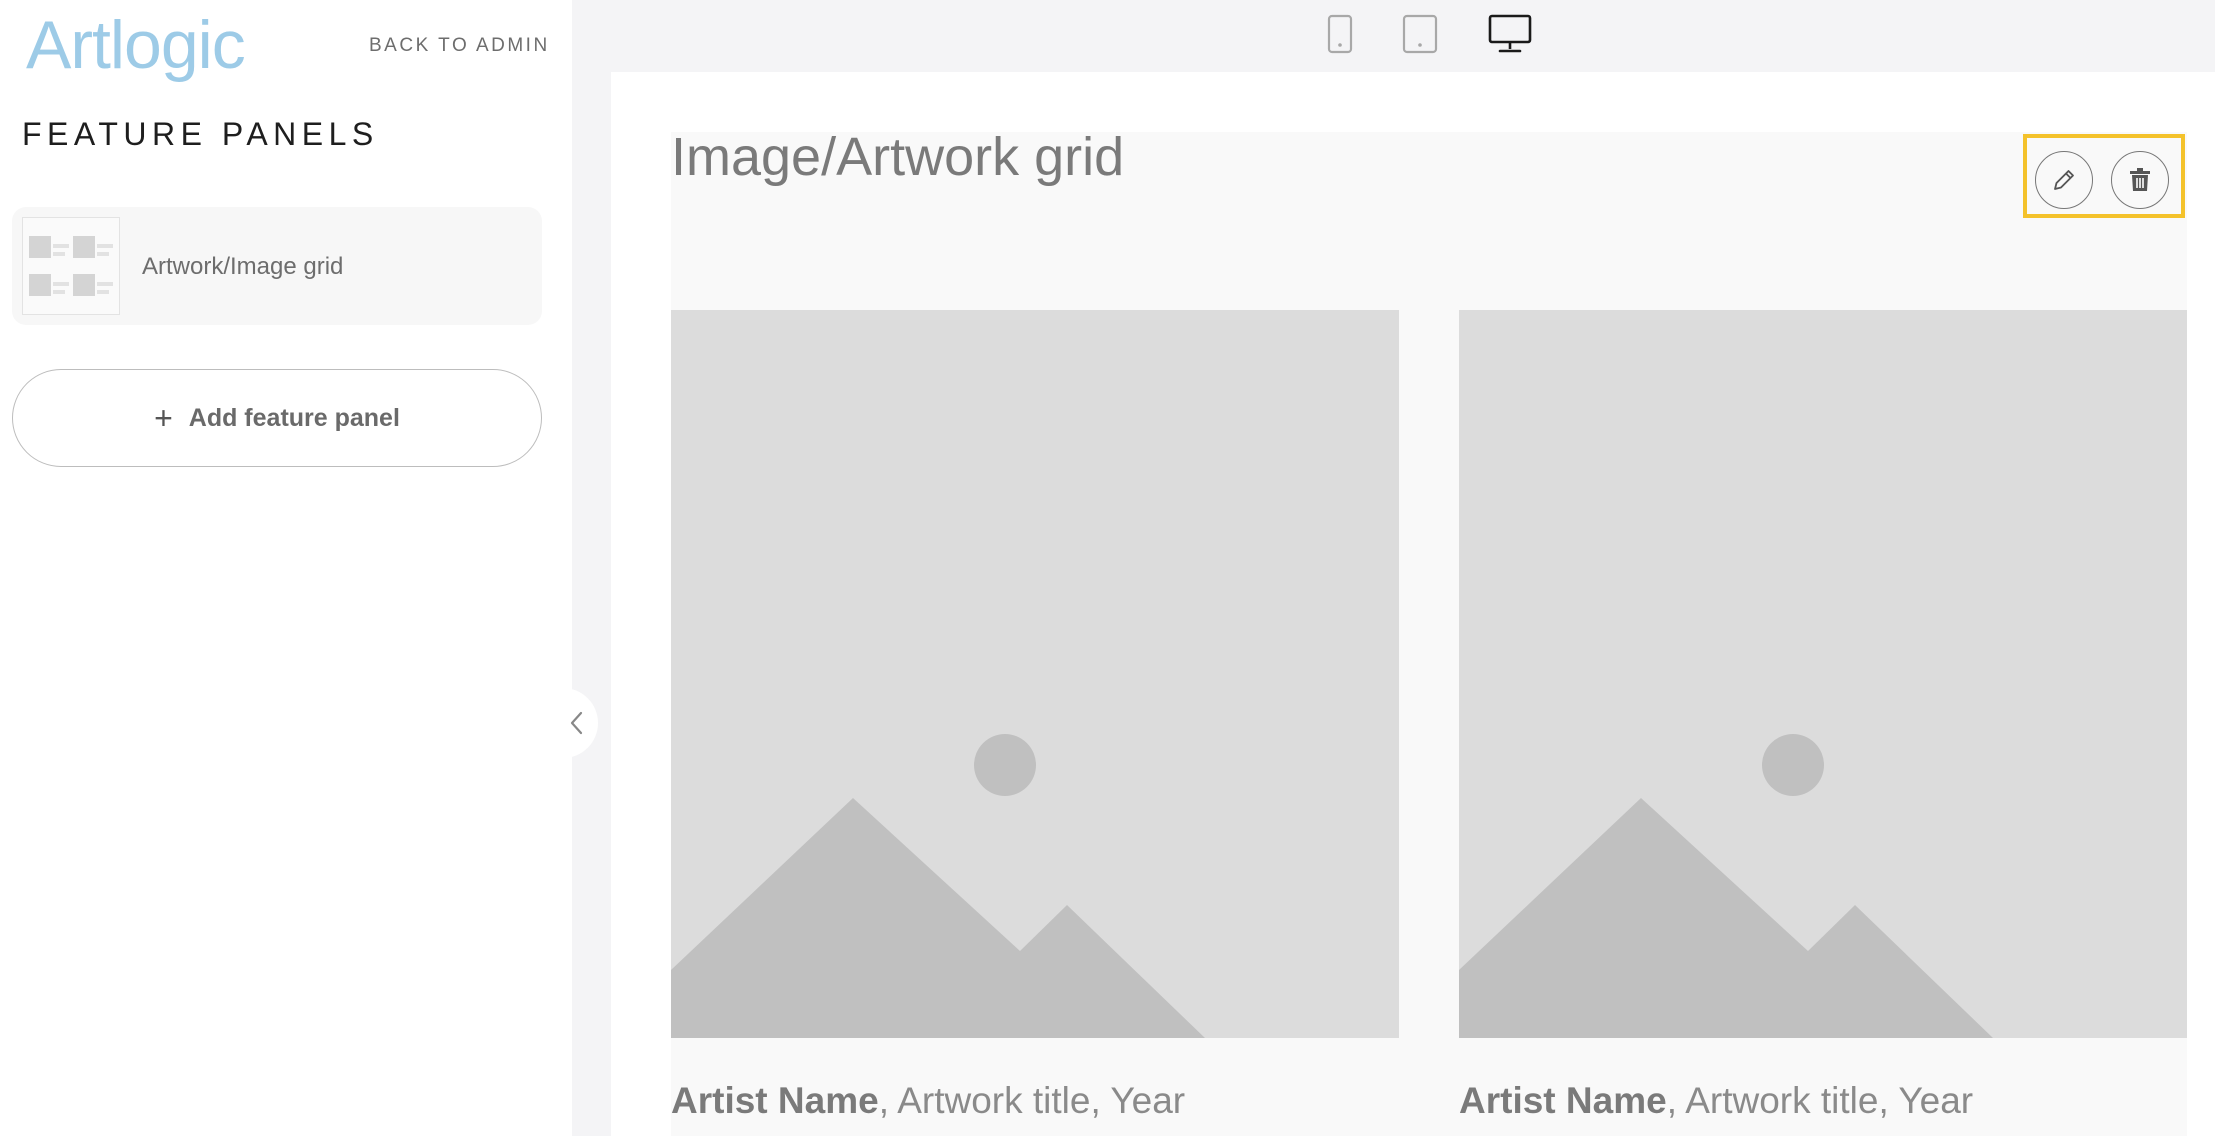 Image resolution: width=2215 pixels, height=1136 pixels. What do you see at coordinates (243, 266) in the screenshot?
I see `feature-panel-label: Artwork/Image grid` at bounding box center [243, 266].